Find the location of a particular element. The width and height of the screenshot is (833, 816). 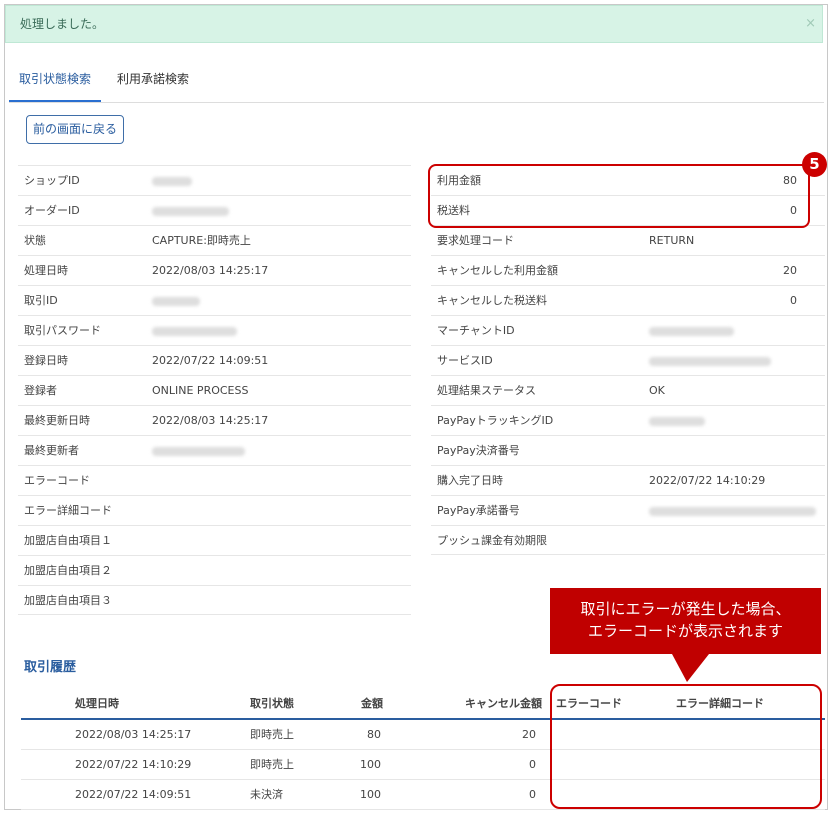

callout-pointer is located at coordinates (690, 668).